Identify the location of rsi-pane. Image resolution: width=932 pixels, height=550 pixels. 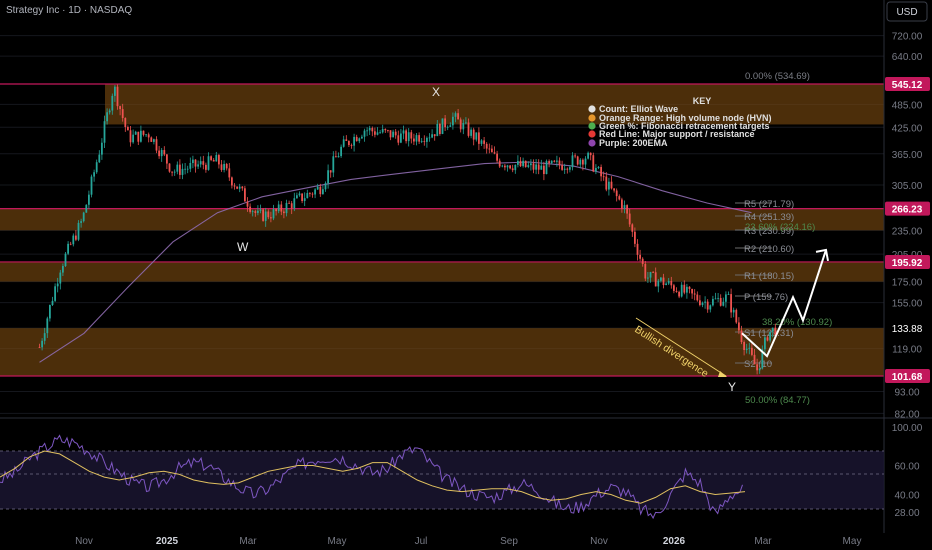
(442, 477).